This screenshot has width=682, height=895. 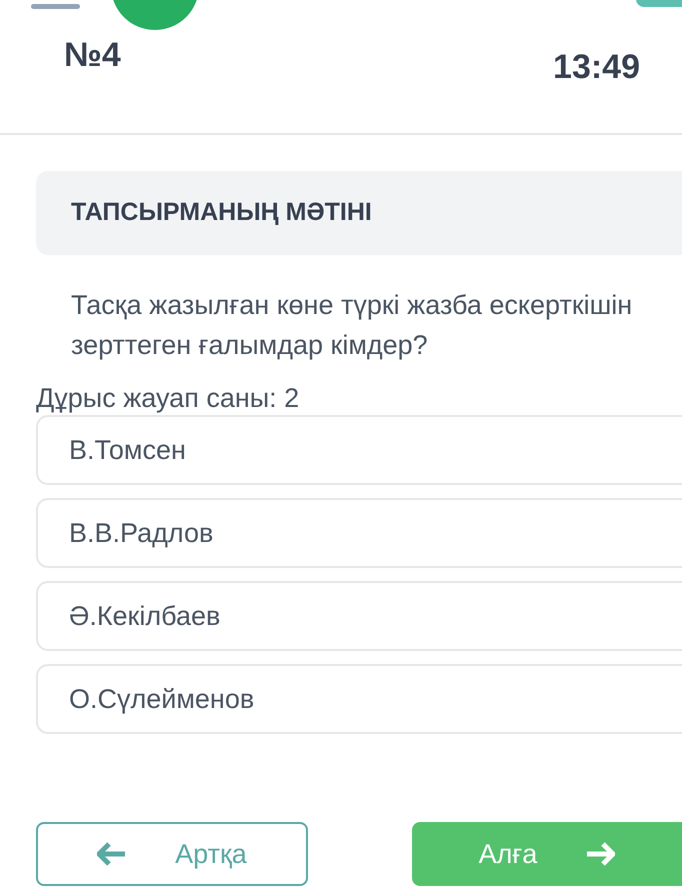 What do you see at coordinates (596, 67) in the screenshot?
I see `timer: 13:49` at bounding box center [596, 67].